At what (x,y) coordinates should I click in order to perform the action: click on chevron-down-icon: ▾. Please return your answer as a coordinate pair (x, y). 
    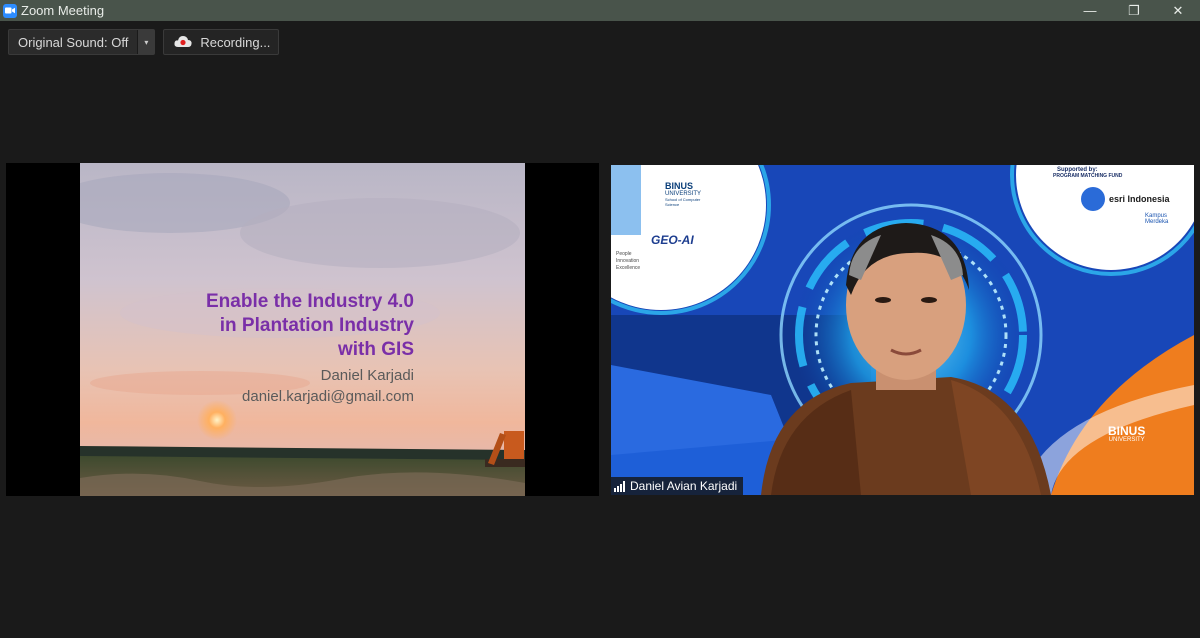
    Looking at the image, I should click on (146, 42).